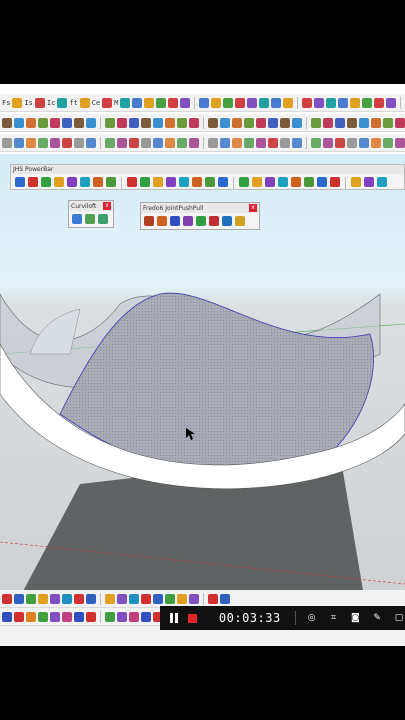  I want to click on toolbar-text-button: Fs, so click(6, 103).